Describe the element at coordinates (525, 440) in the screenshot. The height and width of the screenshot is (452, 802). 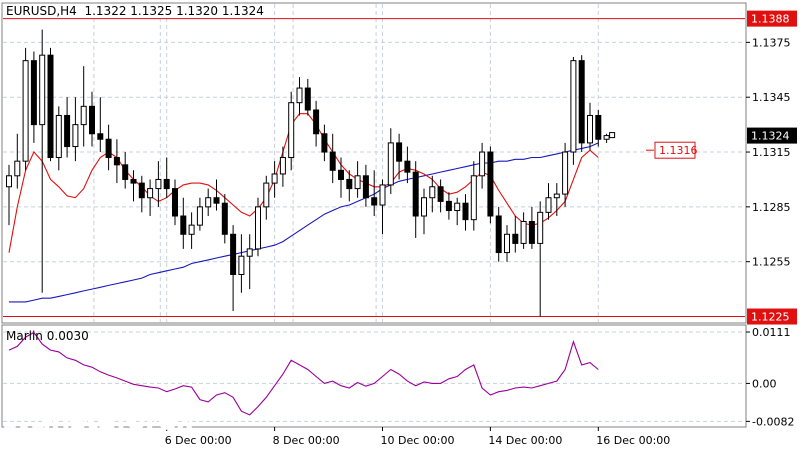
I see `time-tick-label: 14 Dec 00:00` at that location.